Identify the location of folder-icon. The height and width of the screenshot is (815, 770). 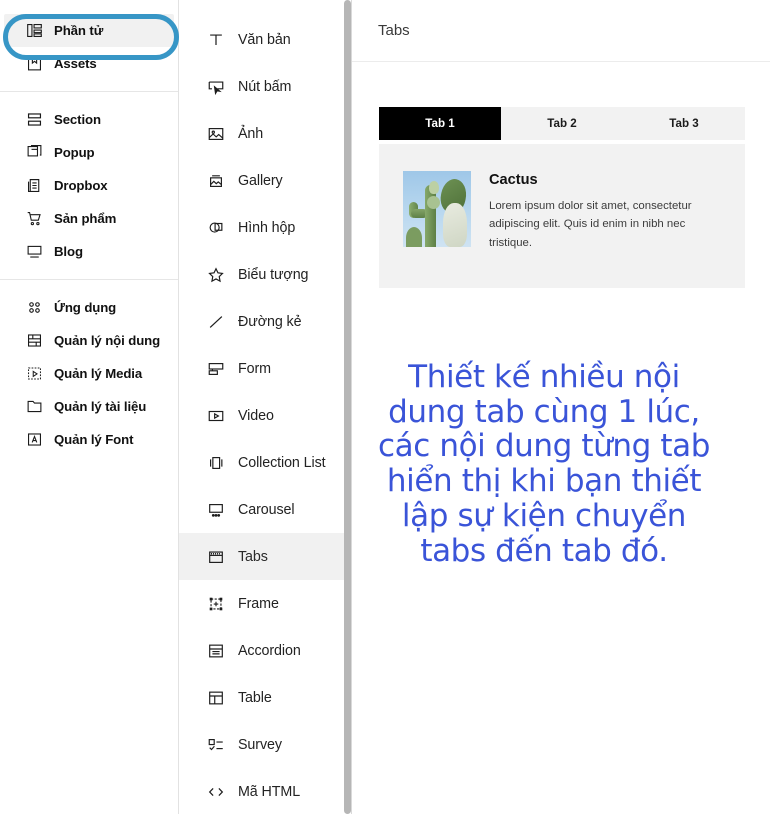
(34, 406).